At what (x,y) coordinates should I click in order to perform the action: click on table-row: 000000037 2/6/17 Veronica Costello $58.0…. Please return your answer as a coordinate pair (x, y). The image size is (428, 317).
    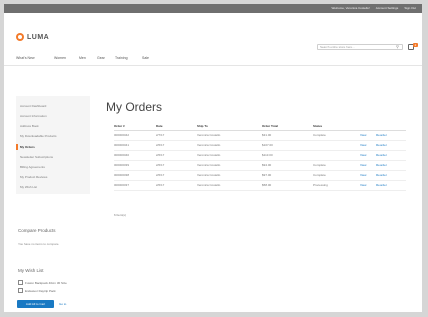
    Looking at the image, I should click on (260, 186).